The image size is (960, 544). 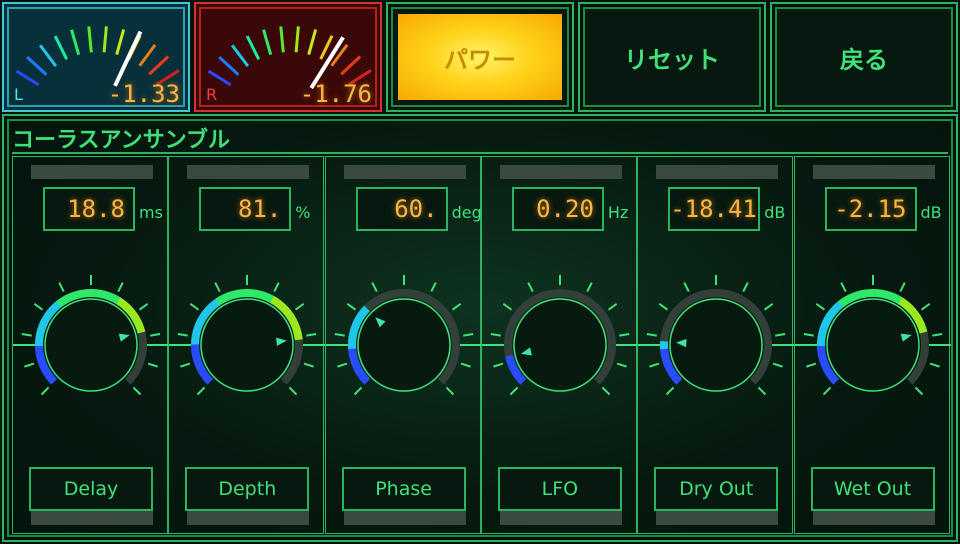 What do you see at coordinates (89, 209) in the screenshot?
I see `value-readout: 18.8` at bounding box center [89, 209].